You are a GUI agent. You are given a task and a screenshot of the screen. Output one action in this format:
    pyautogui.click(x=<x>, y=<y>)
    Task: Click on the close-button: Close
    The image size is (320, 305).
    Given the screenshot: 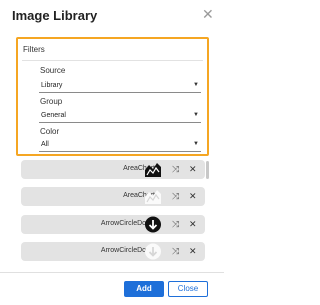 What is the action you would take?
    pyautogui.click(x=188, y=289)
    